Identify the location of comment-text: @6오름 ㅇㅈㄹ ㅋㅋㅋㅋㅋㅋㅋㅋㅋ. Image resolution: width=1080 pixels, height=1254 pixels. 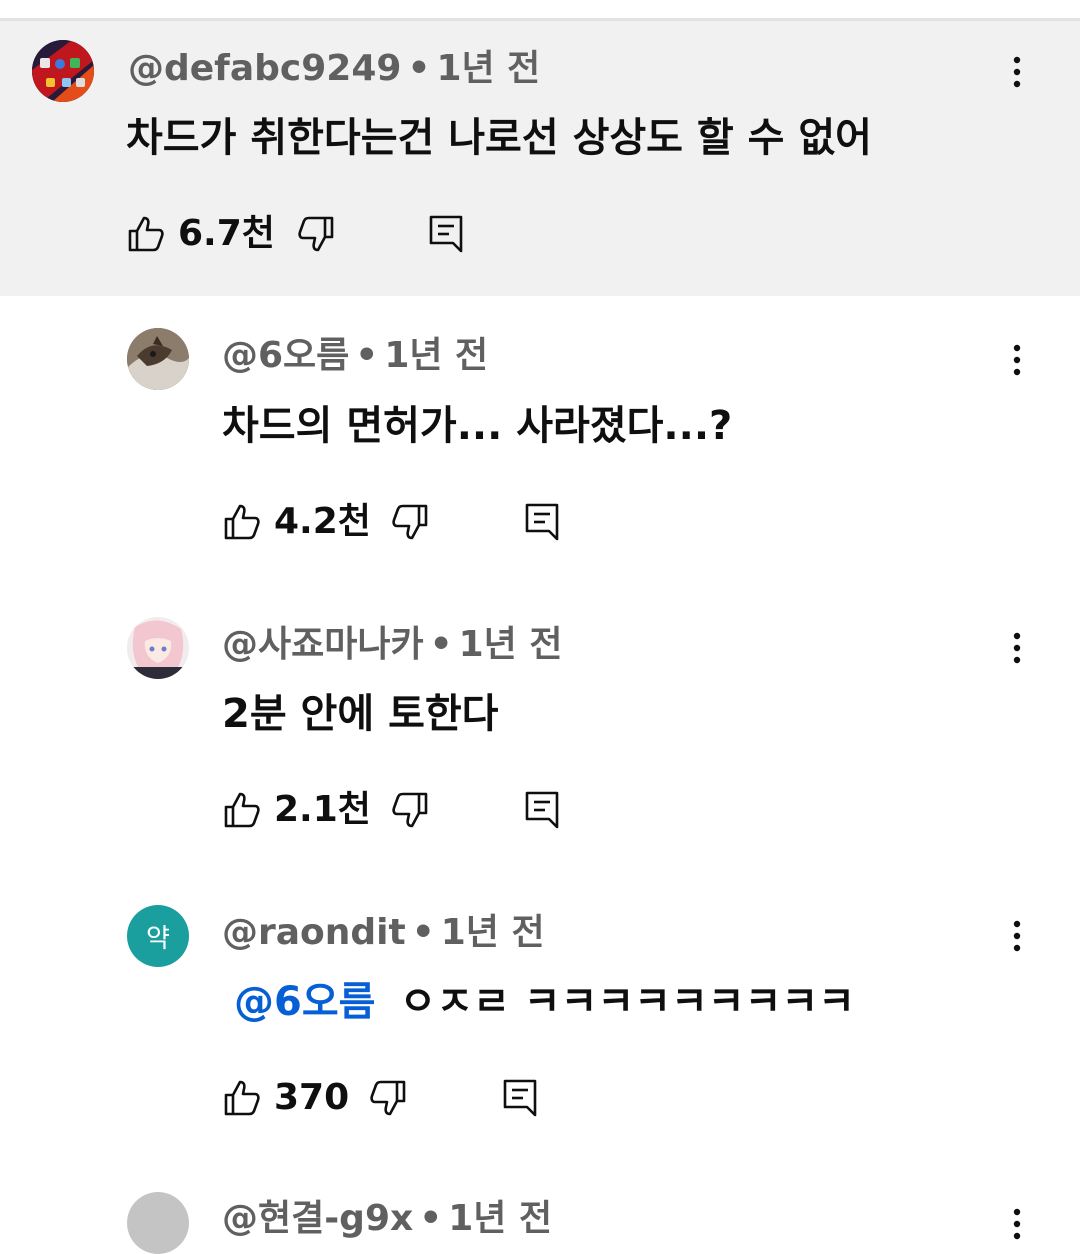
(544, 1002).